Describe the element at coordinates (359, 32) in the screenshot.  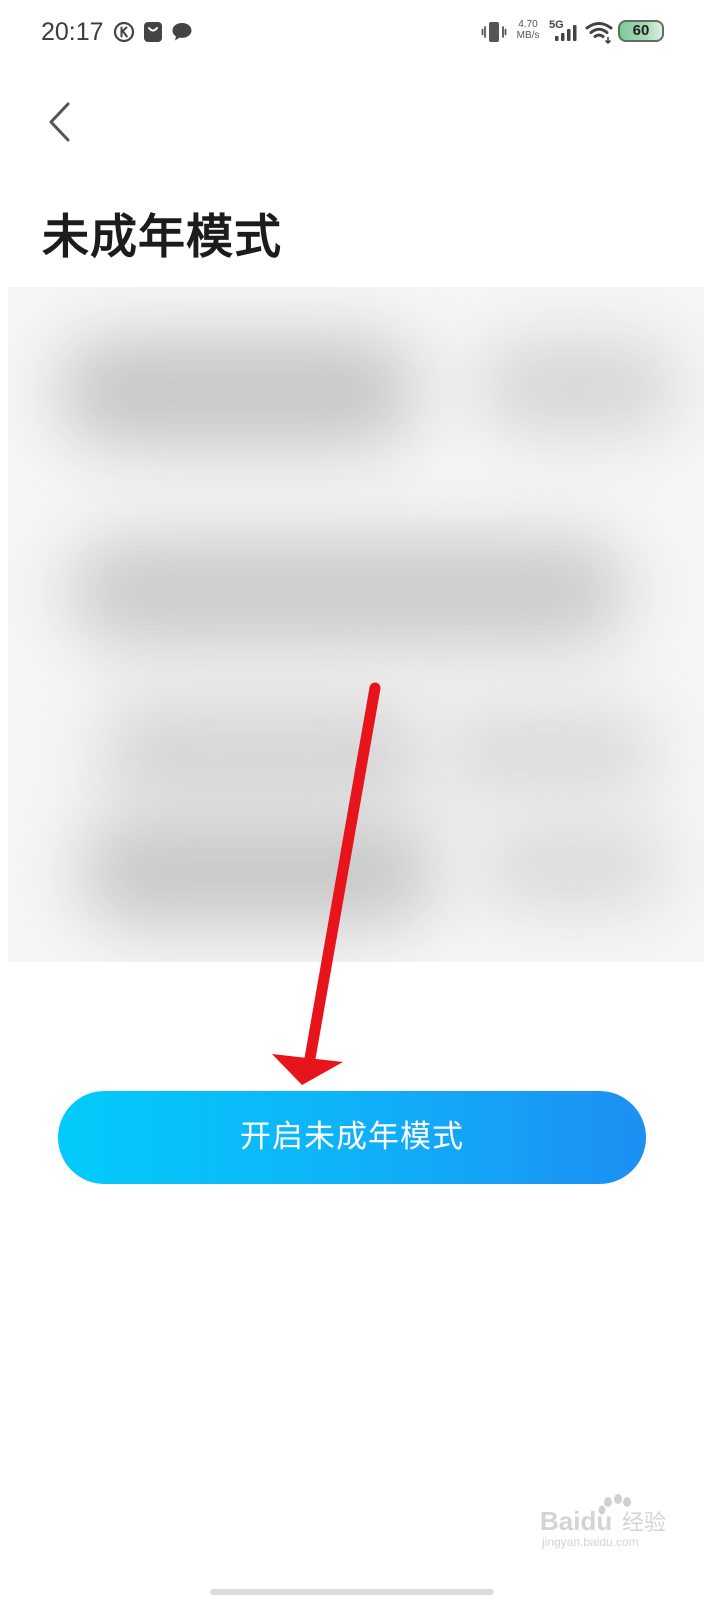
I see `status-bar: 20:17 4.70 MB/s 5G 60` at that location.